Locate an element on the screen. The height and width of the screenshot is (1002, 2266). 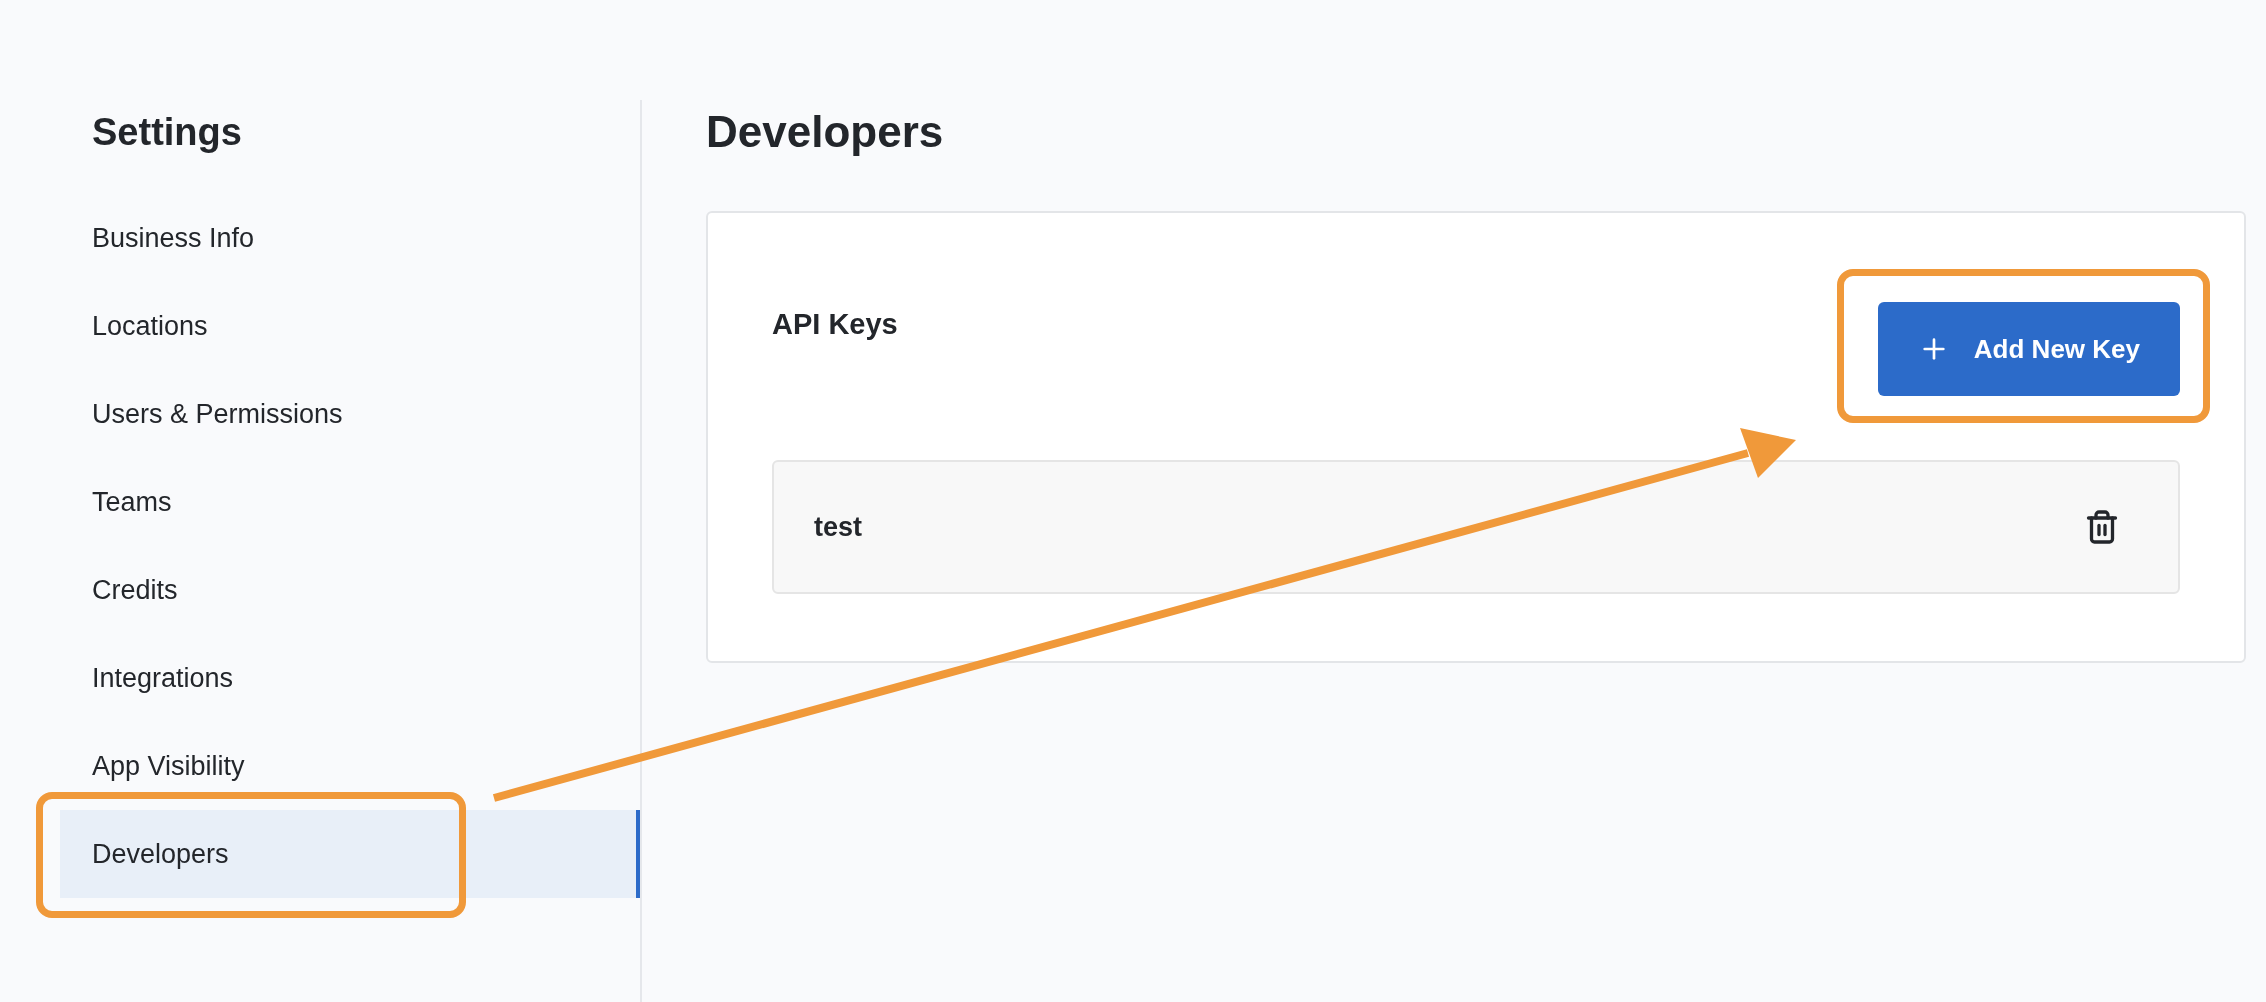
sidebar-item: Users & Permissions is located at coordinates (350, 414).